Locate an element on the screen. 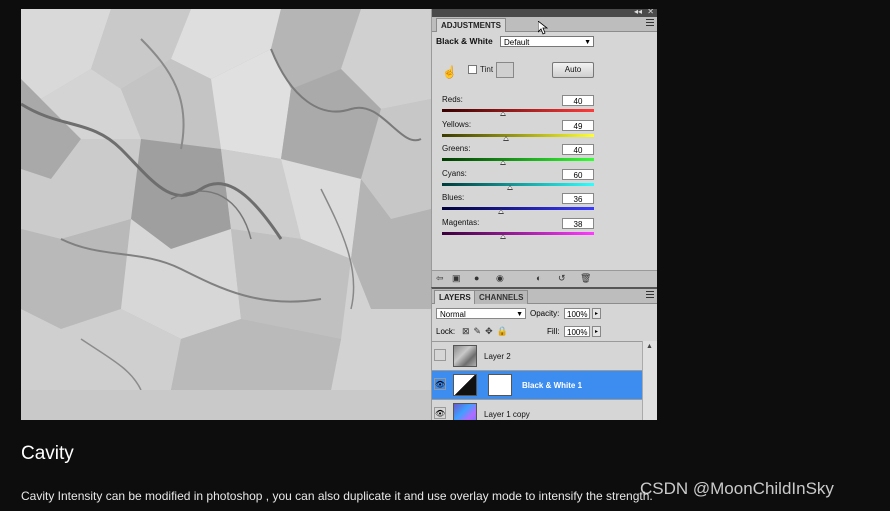 This screenshot has height=511, width=890. visibility-eye-icon: ◉ is located at coordinates (500, 278).